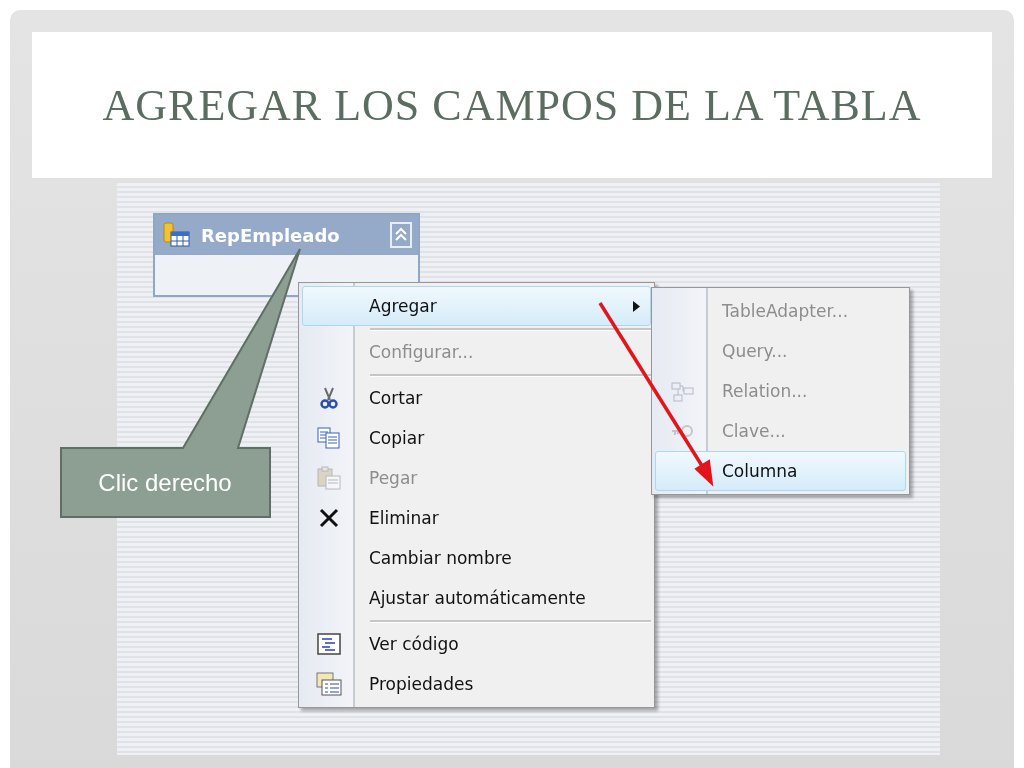 The height and width of the screenshot is (768, 1024). What do you see at coordinates (329, 478) in the screenshot?
I see `paste-icon` at bounding box center [329, 478].